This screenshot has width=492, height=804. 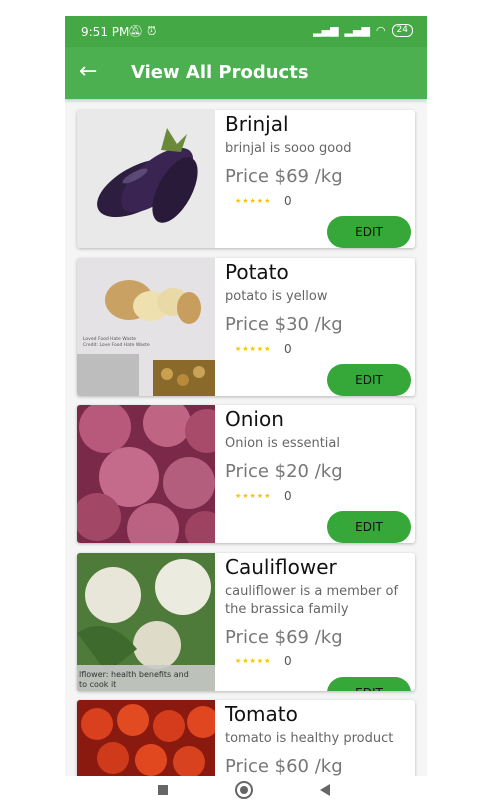 What do you see at coordinates (284, 324) in the screenshot?
I see `product-price: Price $30 /kg` at bounding box center [284, 324].